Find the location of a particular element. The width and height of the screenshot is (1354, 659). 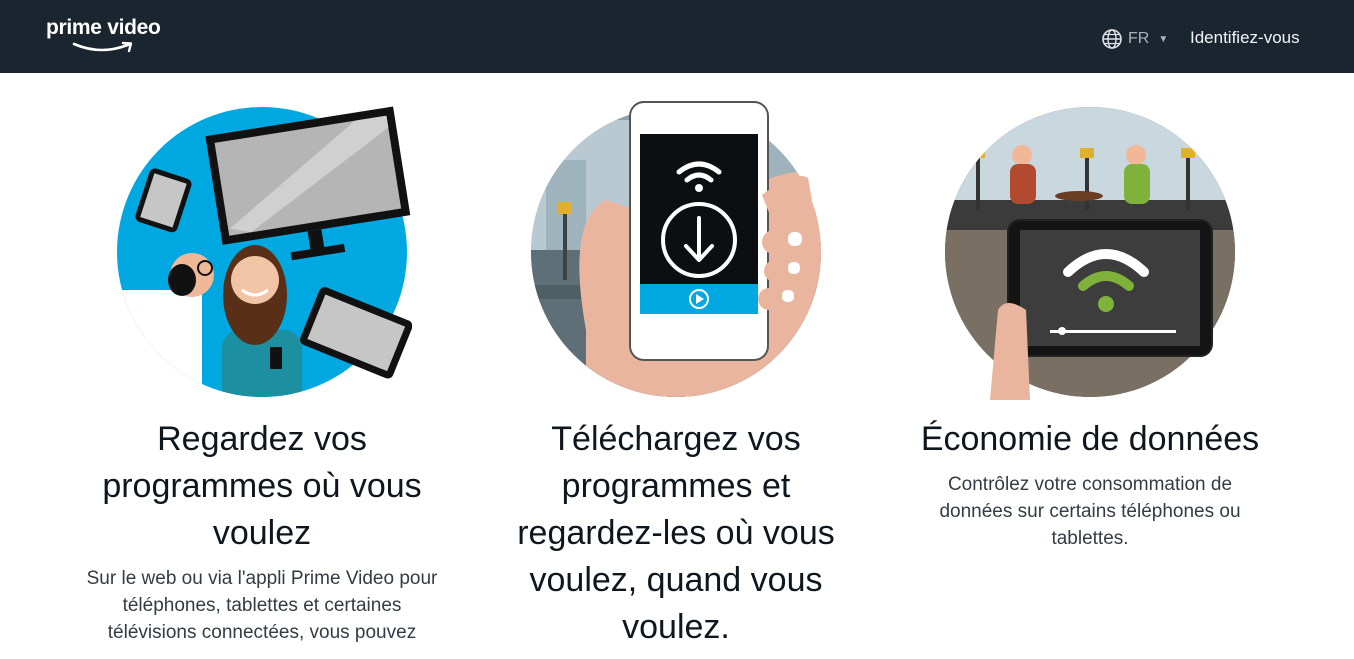

watch-anywhere-illustration is located at coordinates (264, 251).